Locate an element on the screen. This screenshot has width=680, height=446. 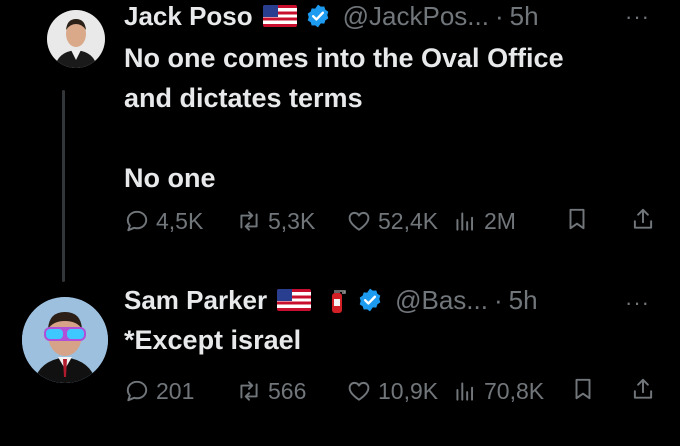
repost-button: 566 is located at coordinates (271, 391).